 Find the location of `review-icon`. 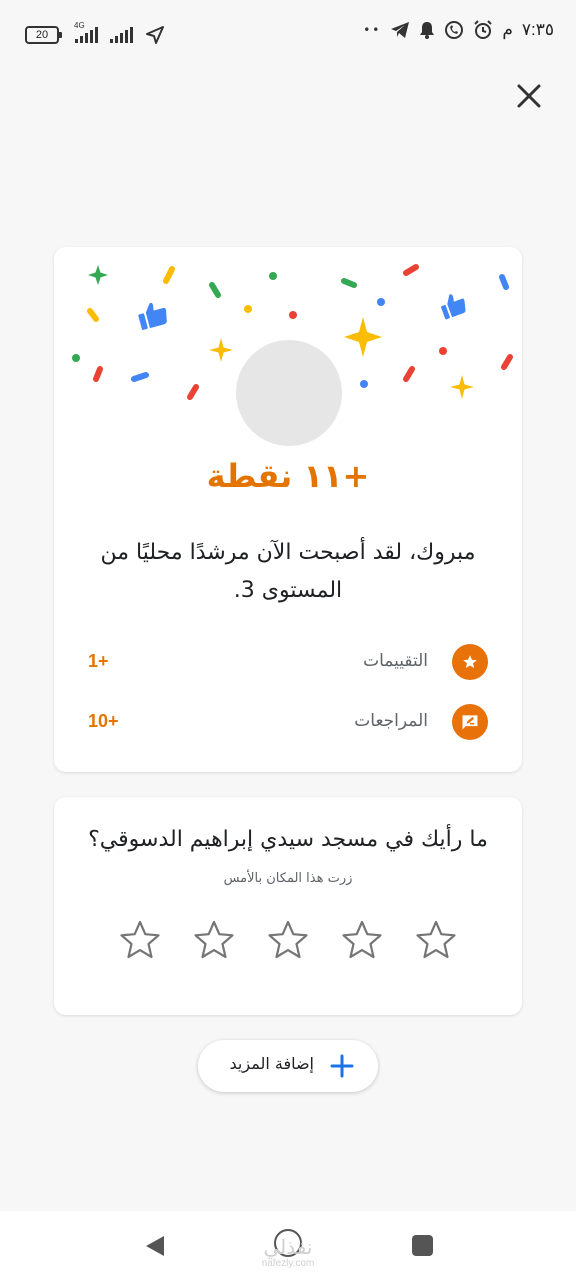

review-icon is located at coordinates (470, 722).